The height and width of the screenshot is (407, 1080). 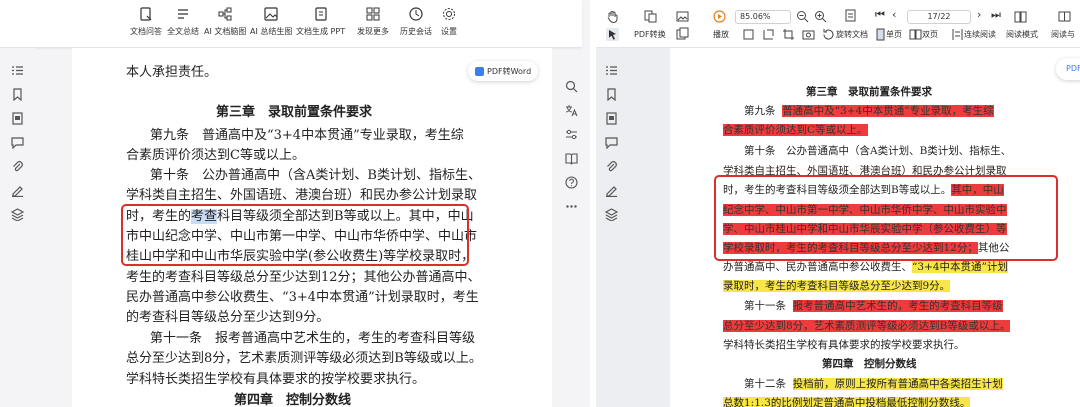 What do you see at coordinates (748, 34) in the screenshot?
I see `fit-width-icon` at bounding box center [748, 34].